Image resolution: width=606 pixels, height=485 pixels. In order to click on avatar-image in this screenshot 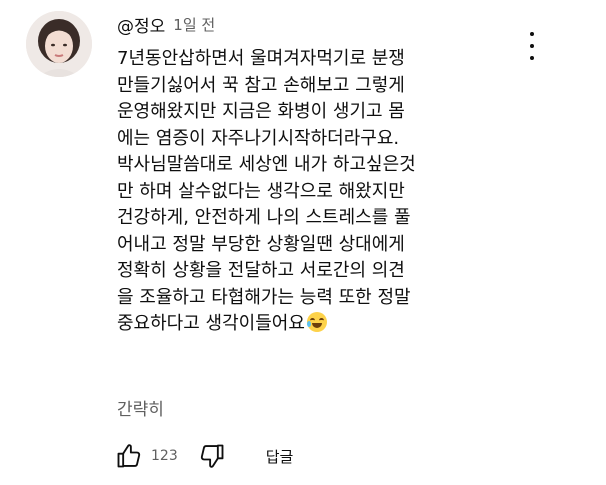, I will do `click(59, 44)`.